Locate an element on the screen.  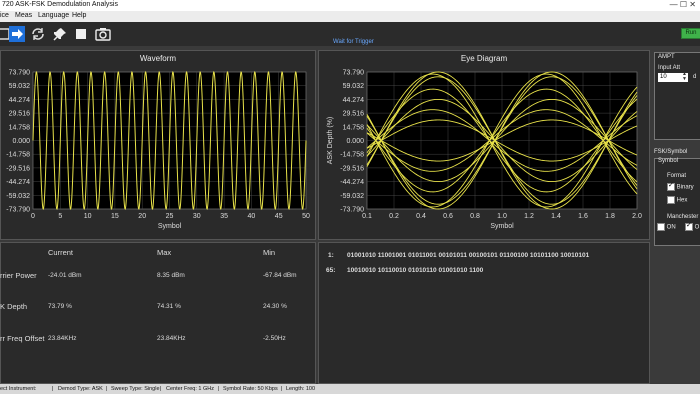
arrow-right-icon is located at coordinates (17, 34).